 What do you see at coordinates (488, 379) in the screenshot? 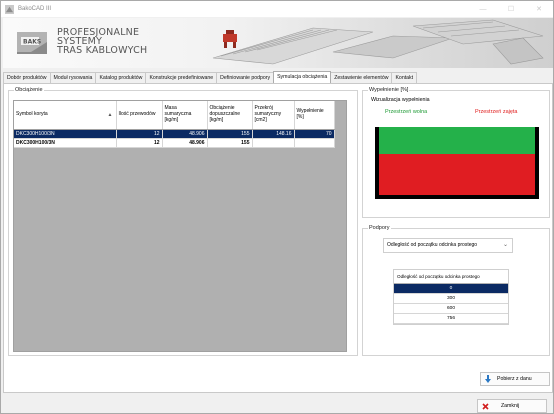
I see `download-arrow-icon` at bounding box center [488, 379].